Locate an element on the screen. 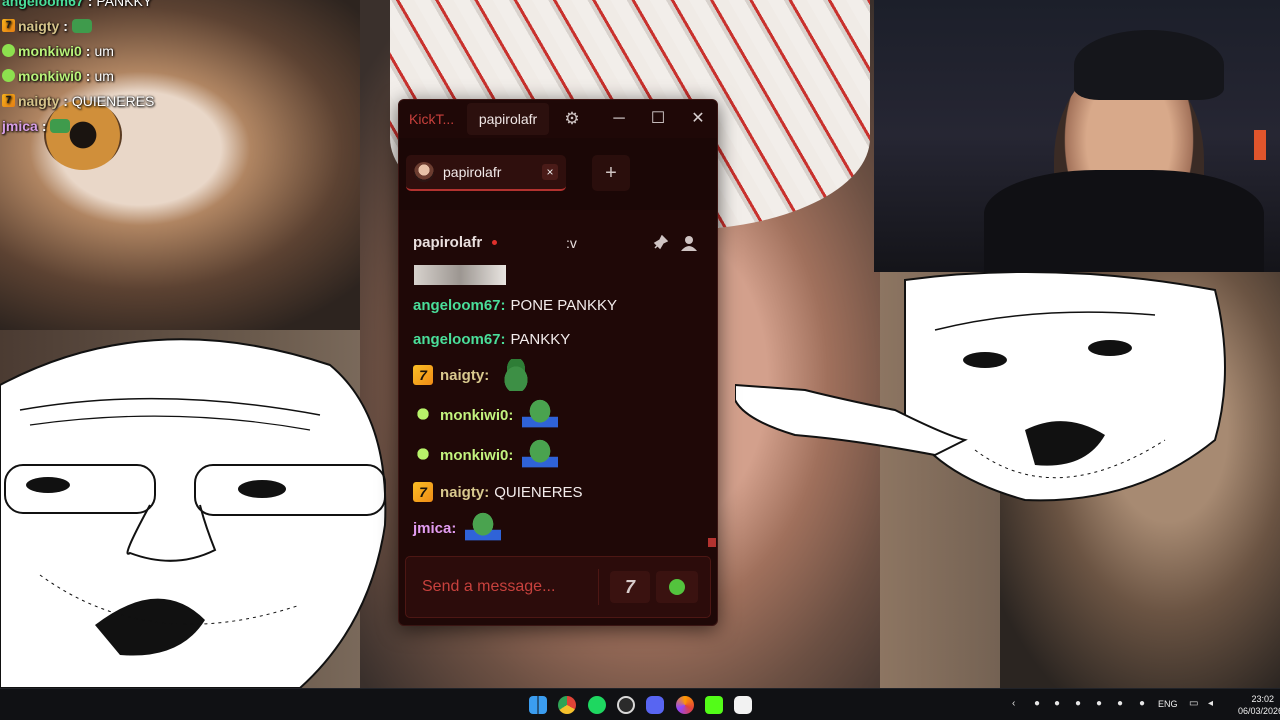 The width and height of the screenshot is (1280, 720). wojak-drawing-right is located at coordinates (980, 386).